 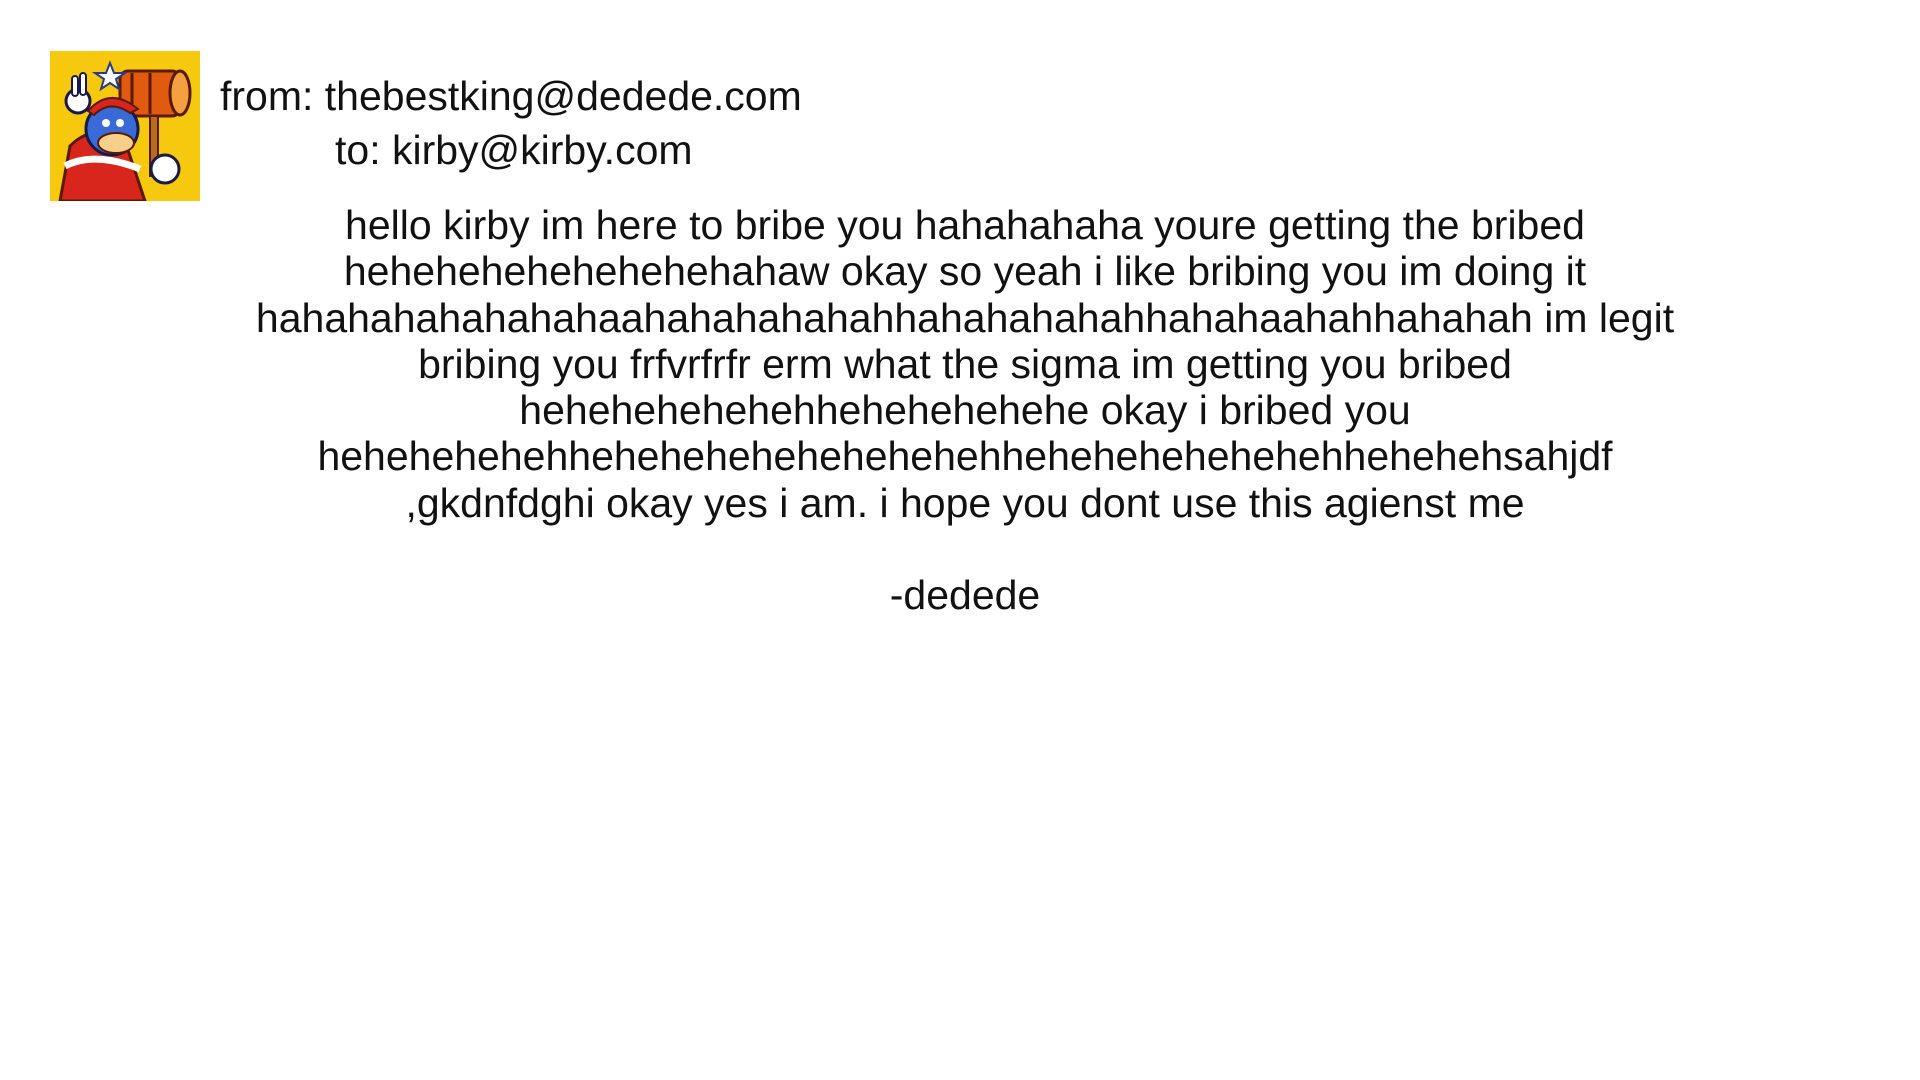 I want to click on sender-avatar-icon, so click(x=125, y=126).